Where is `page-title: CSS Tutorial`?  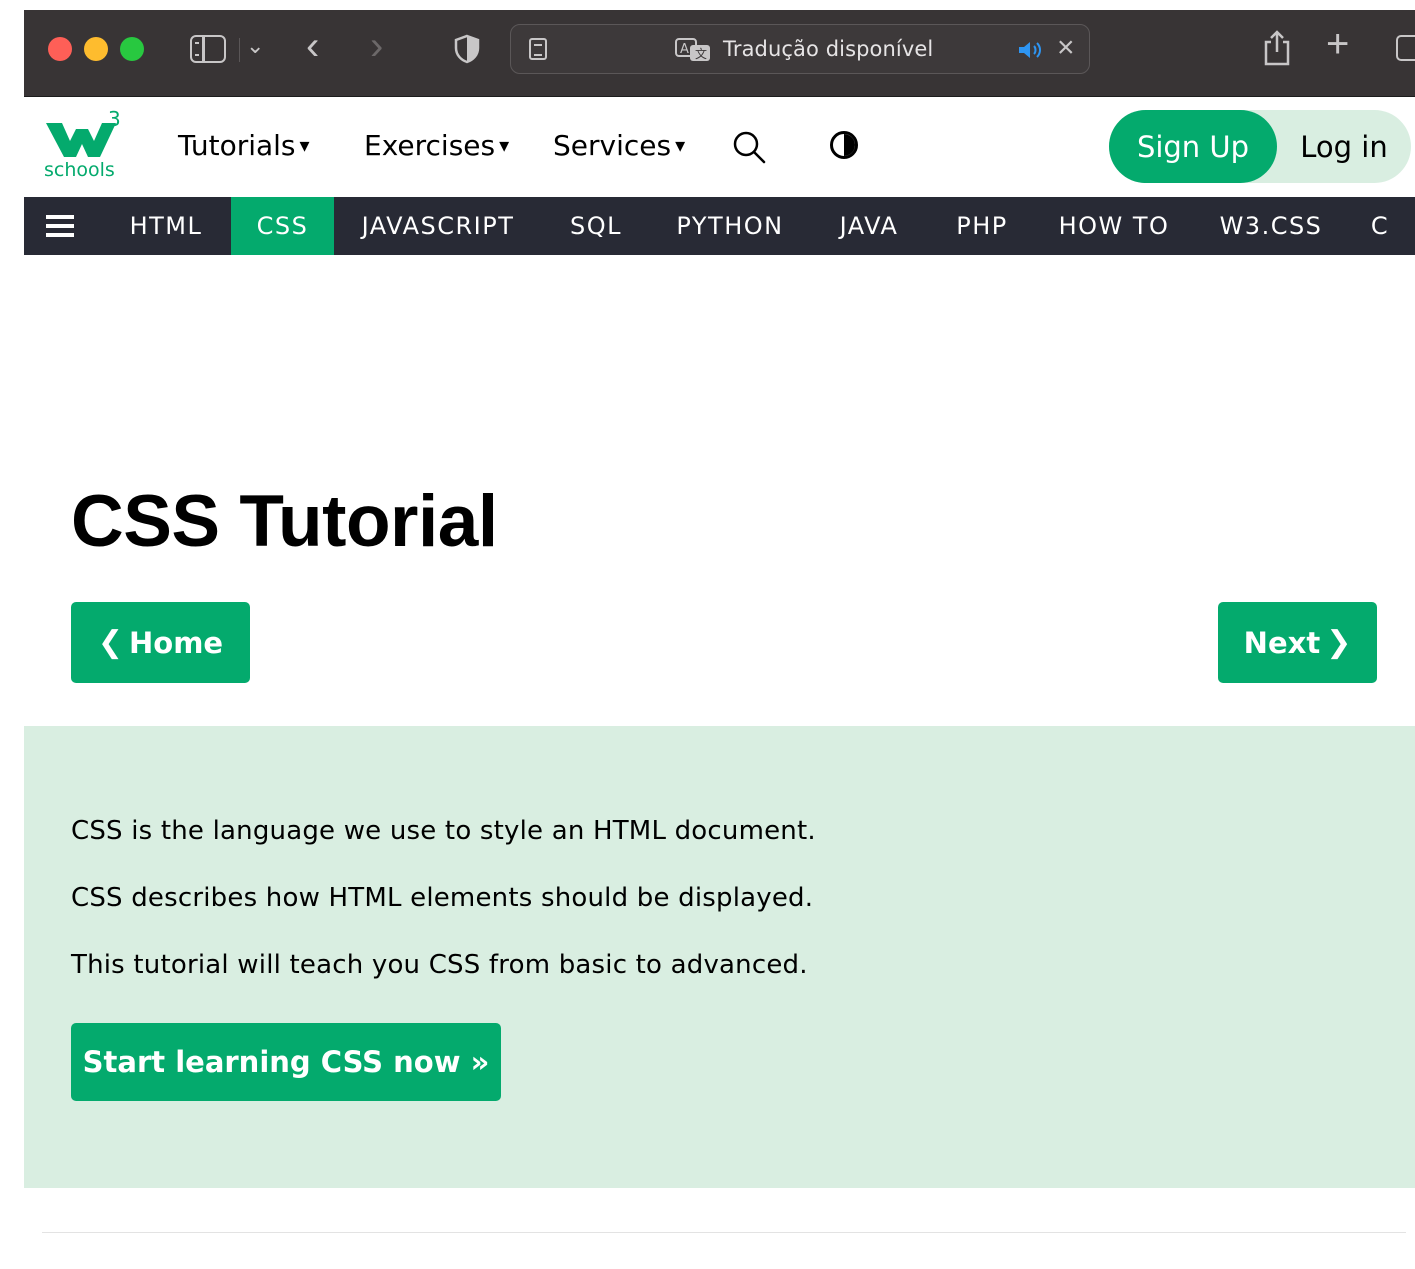
page-title: CSS Tutorial is located at coordinates (284, 521).